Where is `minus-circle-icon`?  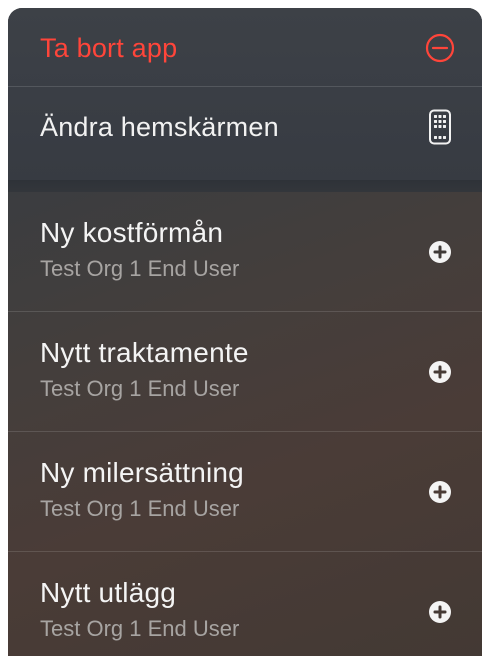 minus-circle-icon is located at coordinates (440, 48).